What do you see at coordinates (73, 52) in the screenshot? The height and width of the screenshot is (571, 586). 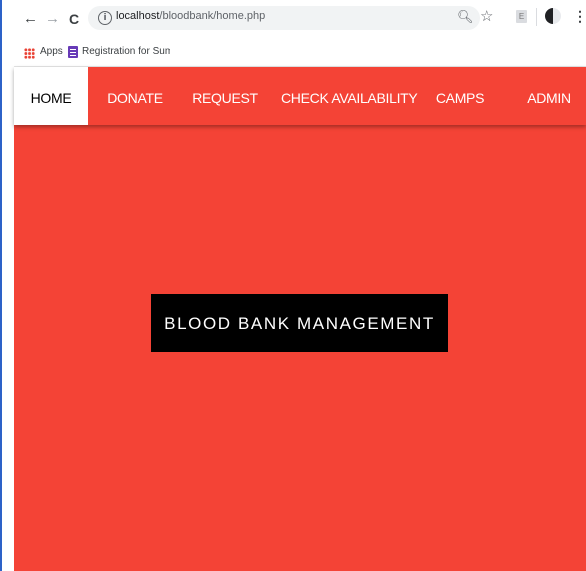 I see `form-icon` at bounding box center [73, 52].